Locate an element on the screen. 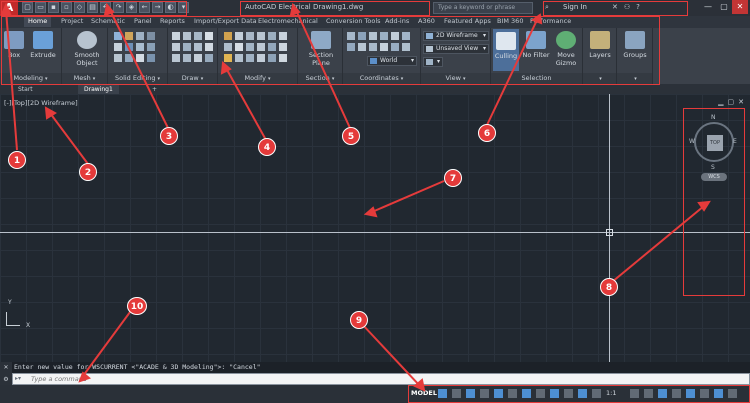  no-filter-button: No Filter is located at coordinates (536, 45).